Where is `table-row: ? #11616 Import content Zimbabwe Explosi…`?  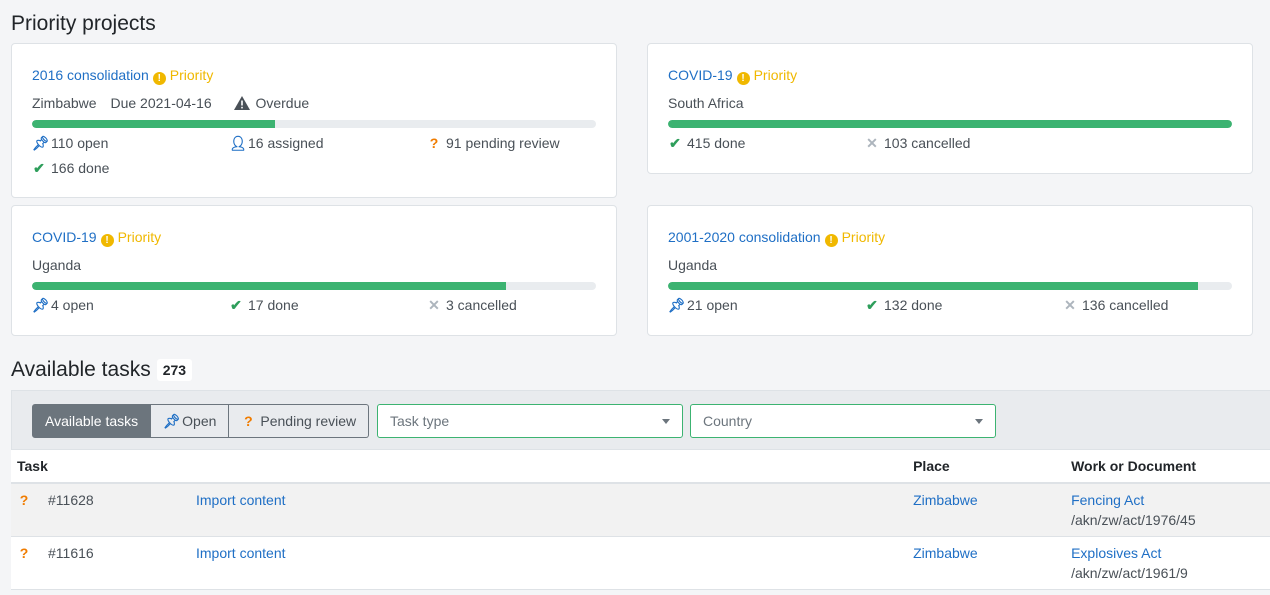
table-row: ? #11616 Import content Zimbabwe Explosi… is located at coordinates (640, 563).